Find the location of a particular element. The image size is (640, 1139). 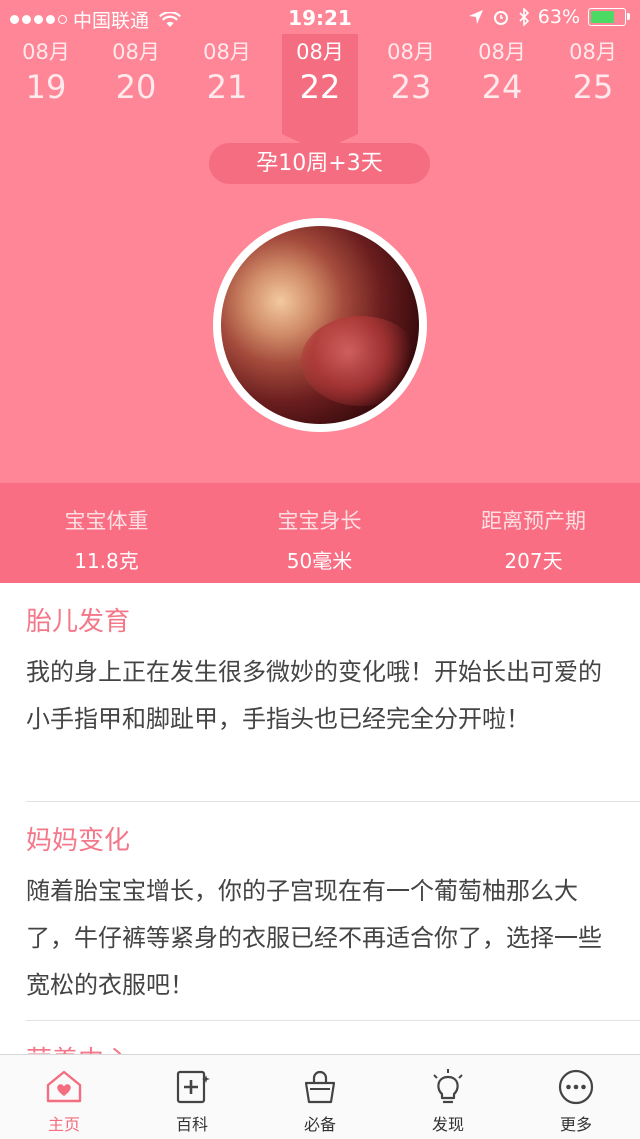

alarm-icon is located at coordinates (500, 18).